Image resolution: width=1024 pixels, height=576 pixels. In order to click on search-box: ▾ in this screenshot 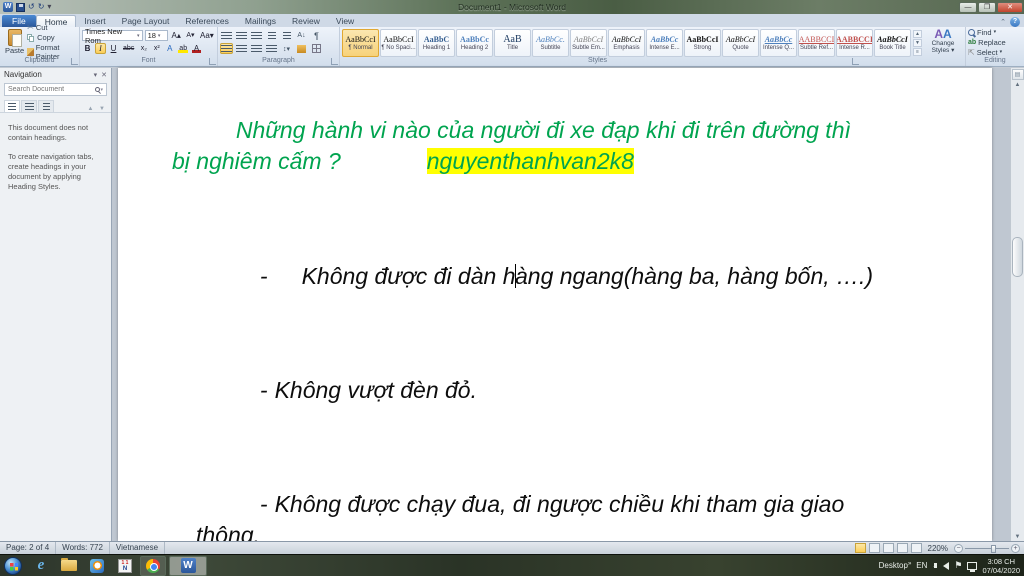, I will do `click(55, 89)`.